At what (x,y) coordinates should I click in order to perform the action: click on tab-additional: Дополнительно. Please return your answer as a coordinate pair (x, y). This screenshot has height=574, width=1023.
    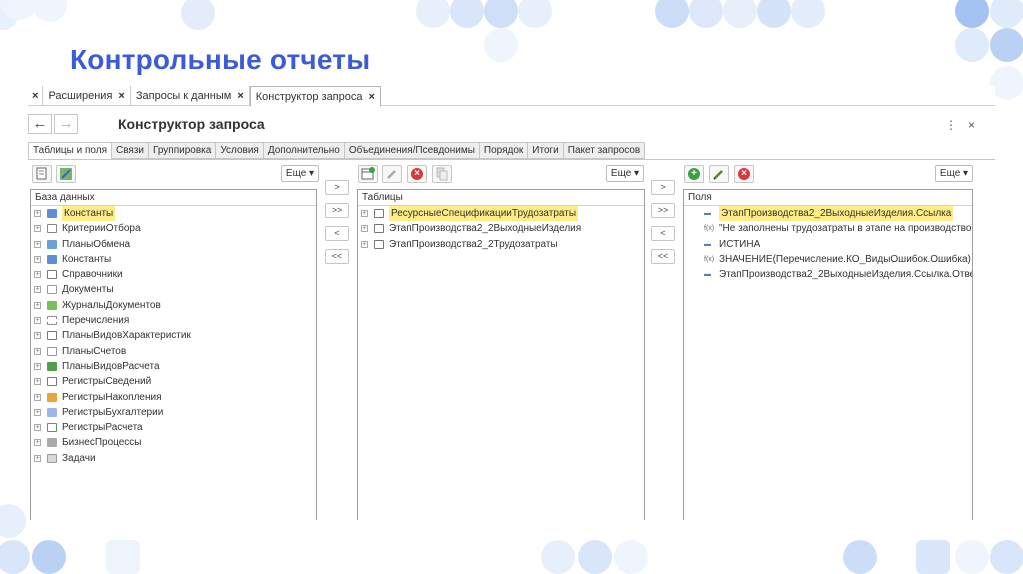
    Looking at the image, I should click on (304, 150).